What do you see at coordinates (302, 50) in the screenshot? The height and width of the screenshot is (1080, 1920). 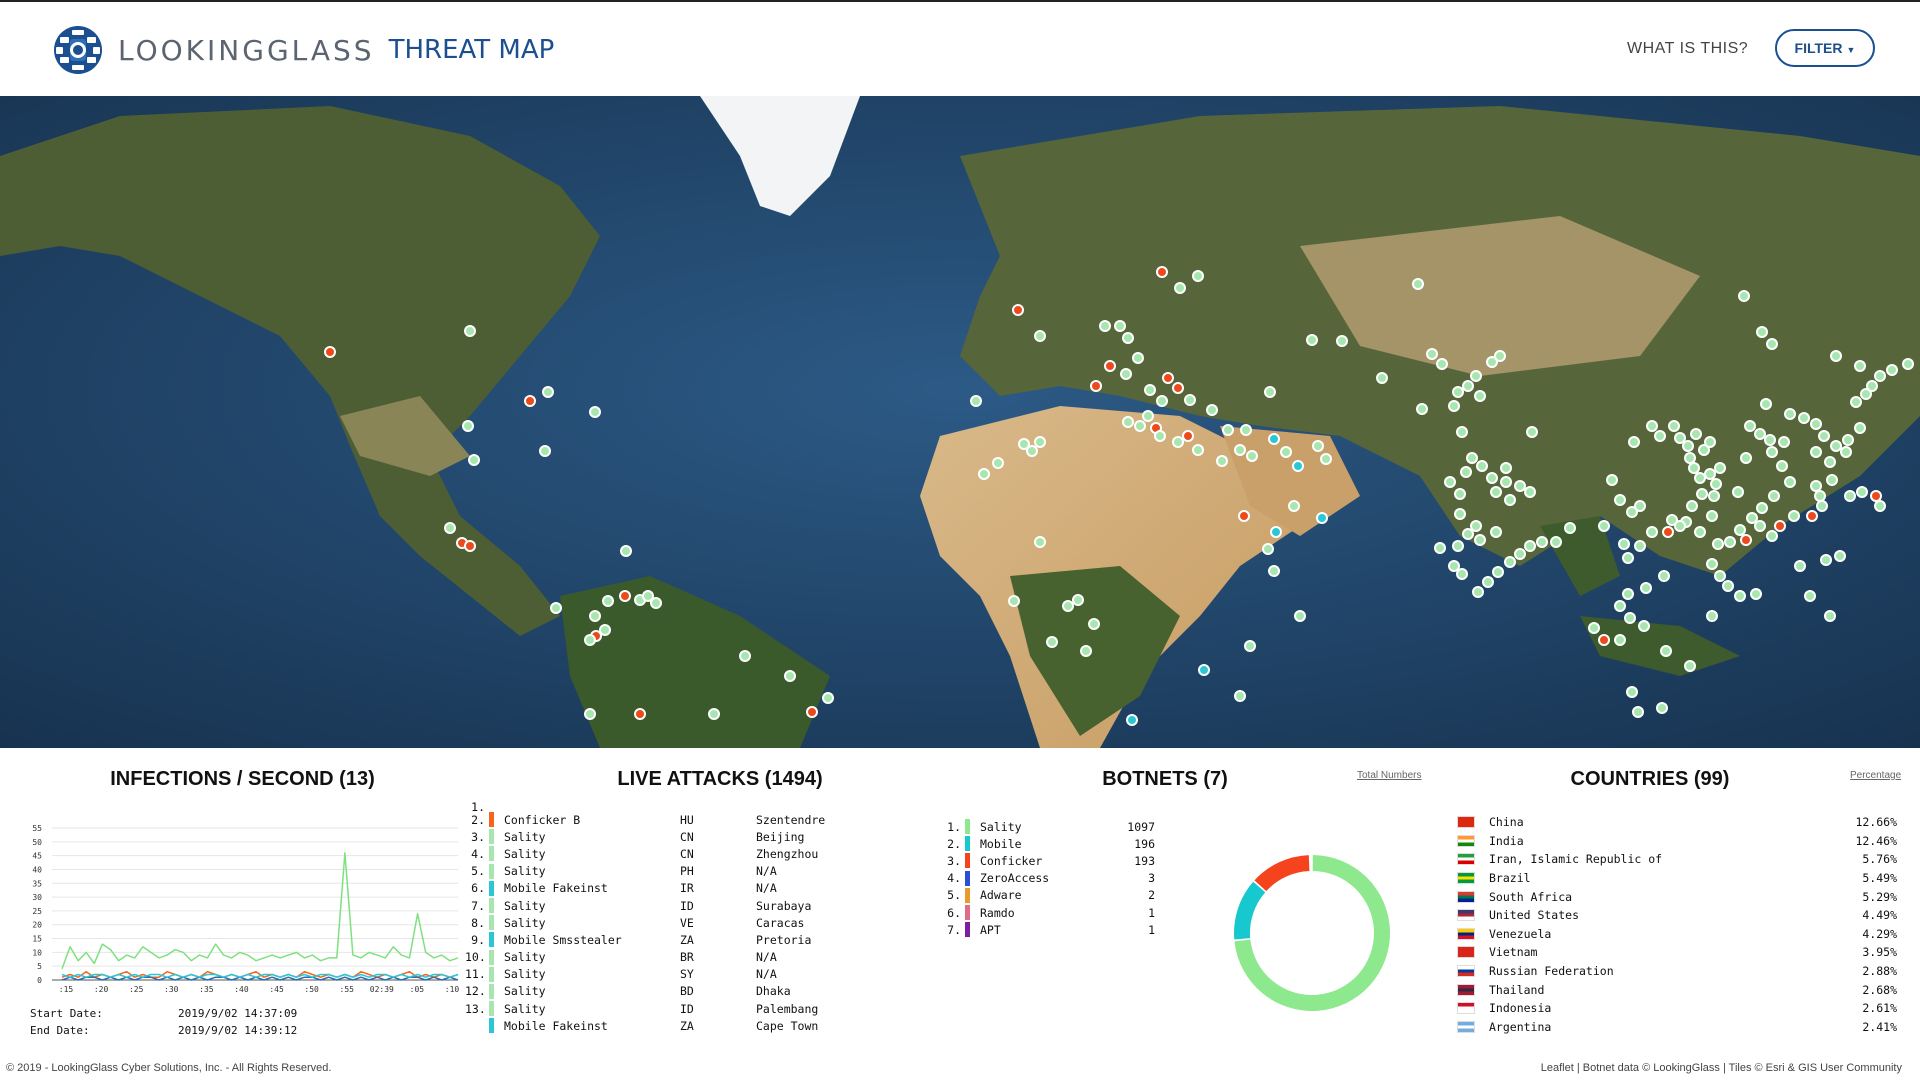 I see `logo: LOOKINGGLASS THREAT MAP` at bounding box center [302, 50].